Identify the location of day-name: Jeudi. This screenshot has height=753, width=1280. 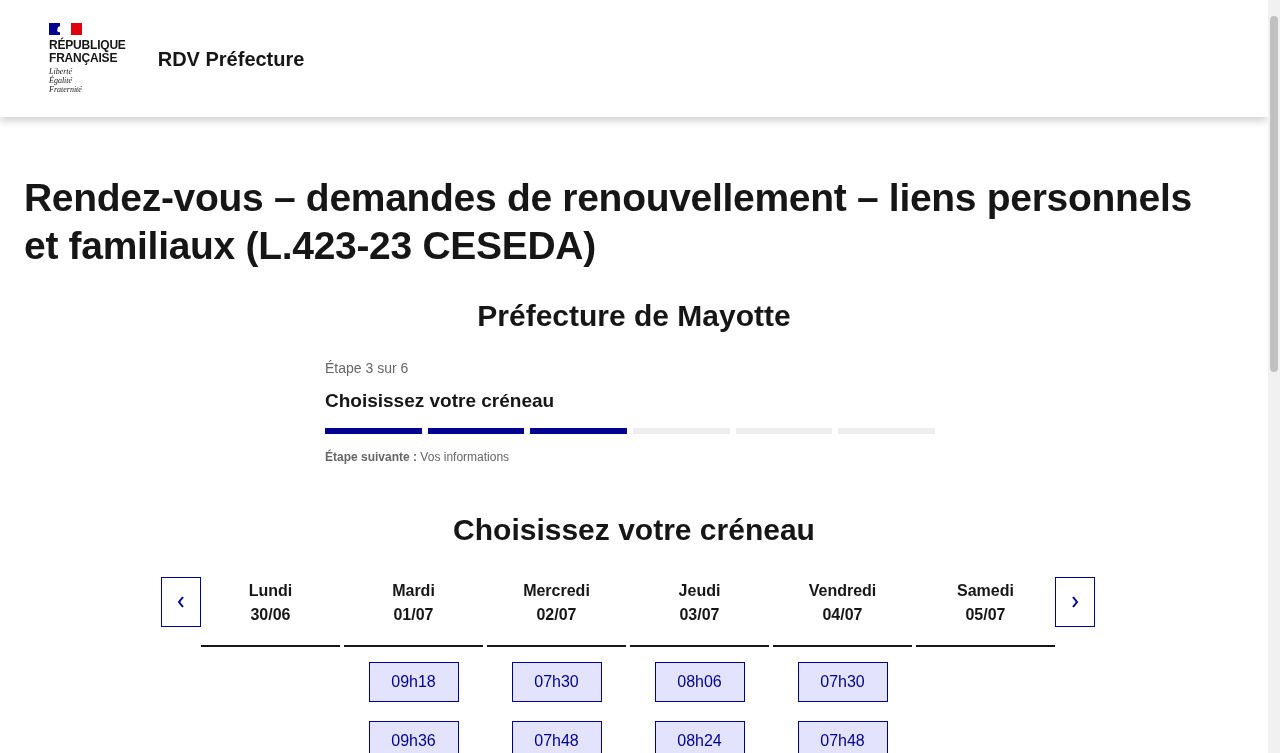
(699, 590).